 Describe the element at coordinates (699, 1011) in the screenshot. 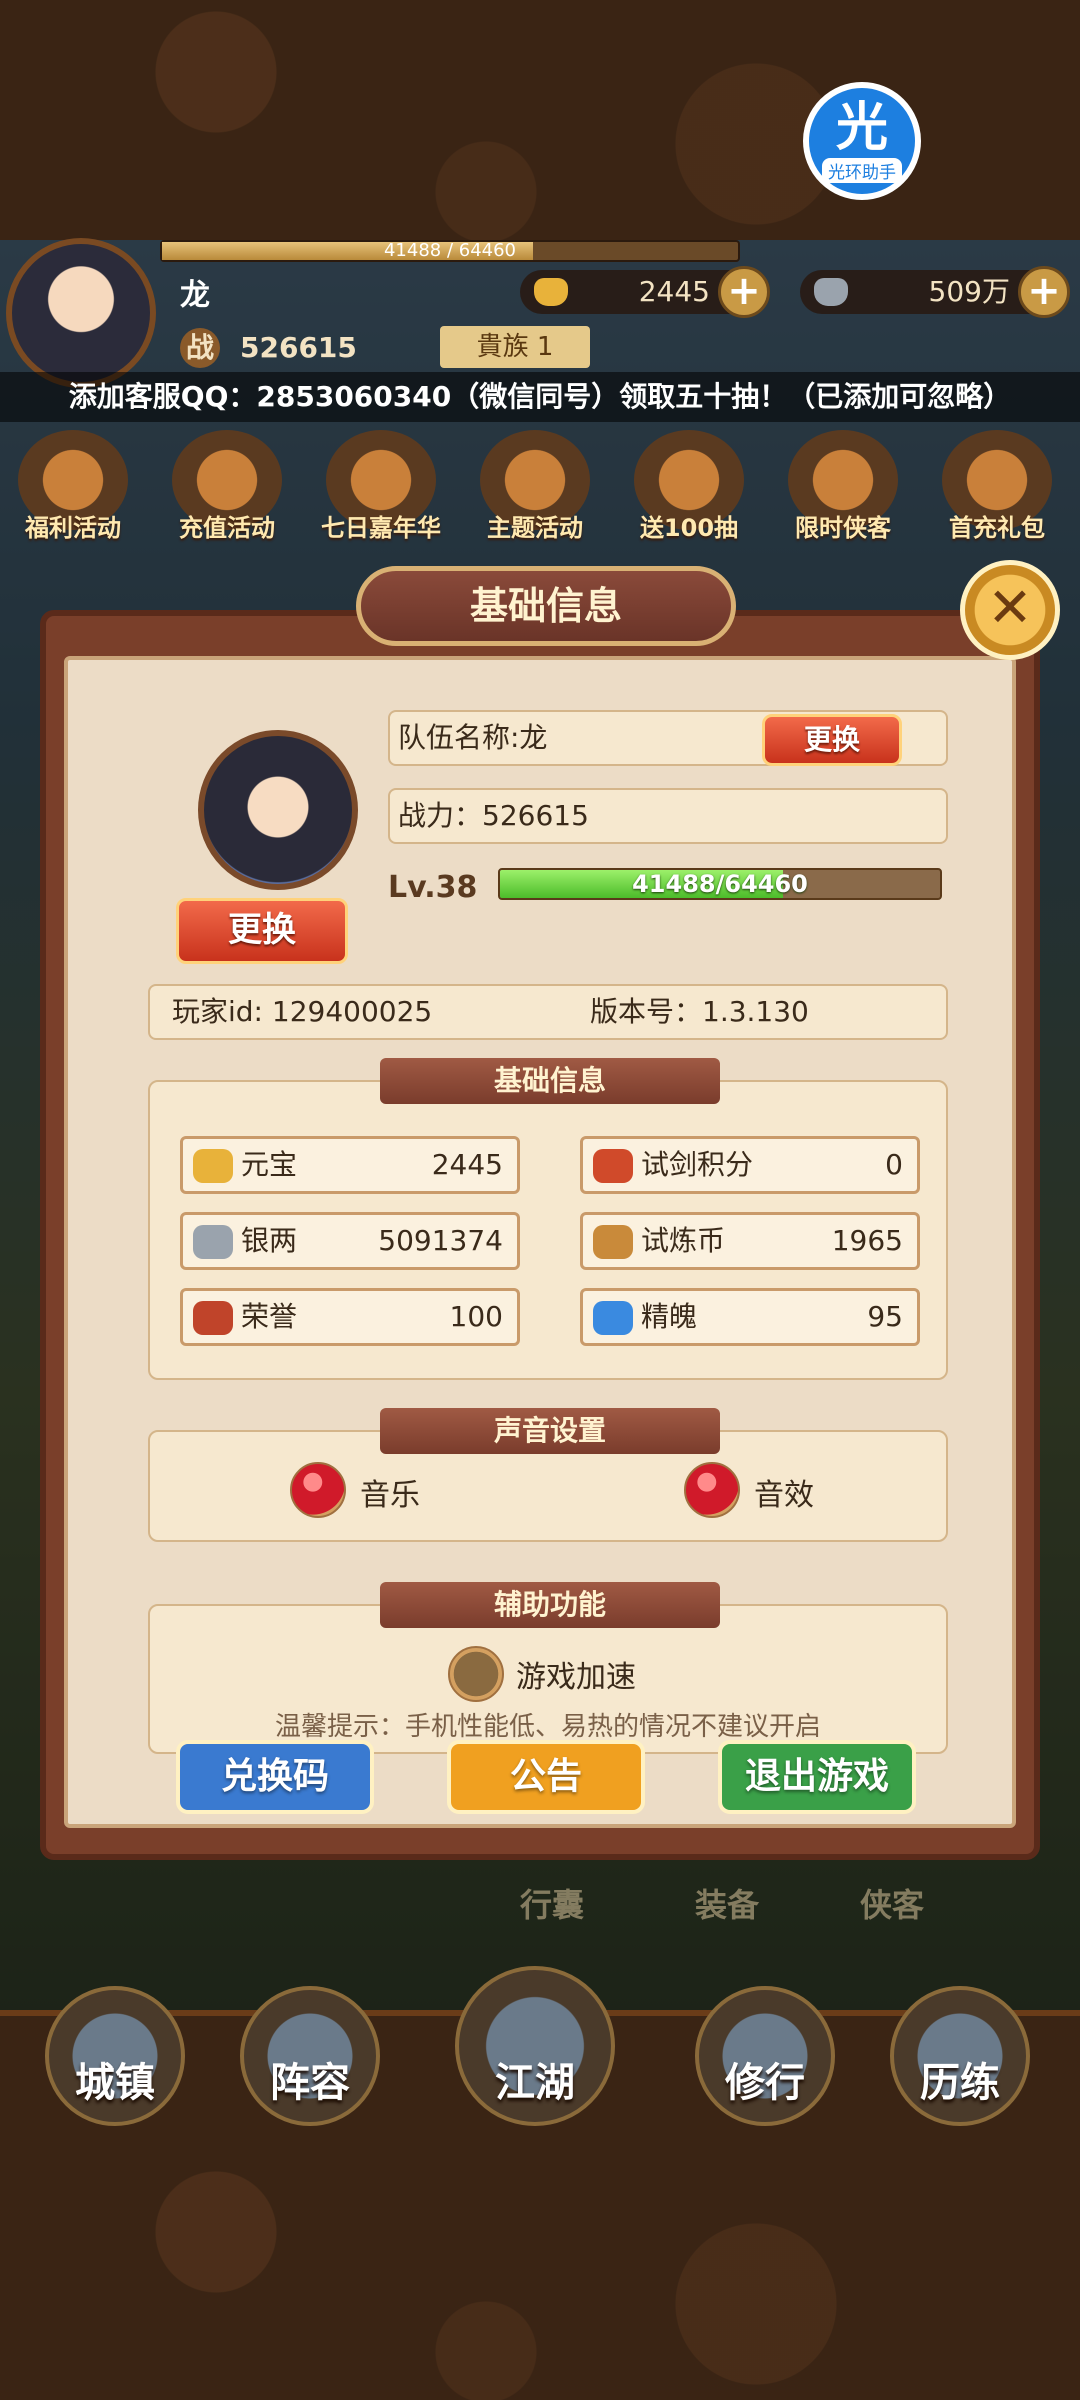

I see `version-number: 版本号：1.3.130` at that location.